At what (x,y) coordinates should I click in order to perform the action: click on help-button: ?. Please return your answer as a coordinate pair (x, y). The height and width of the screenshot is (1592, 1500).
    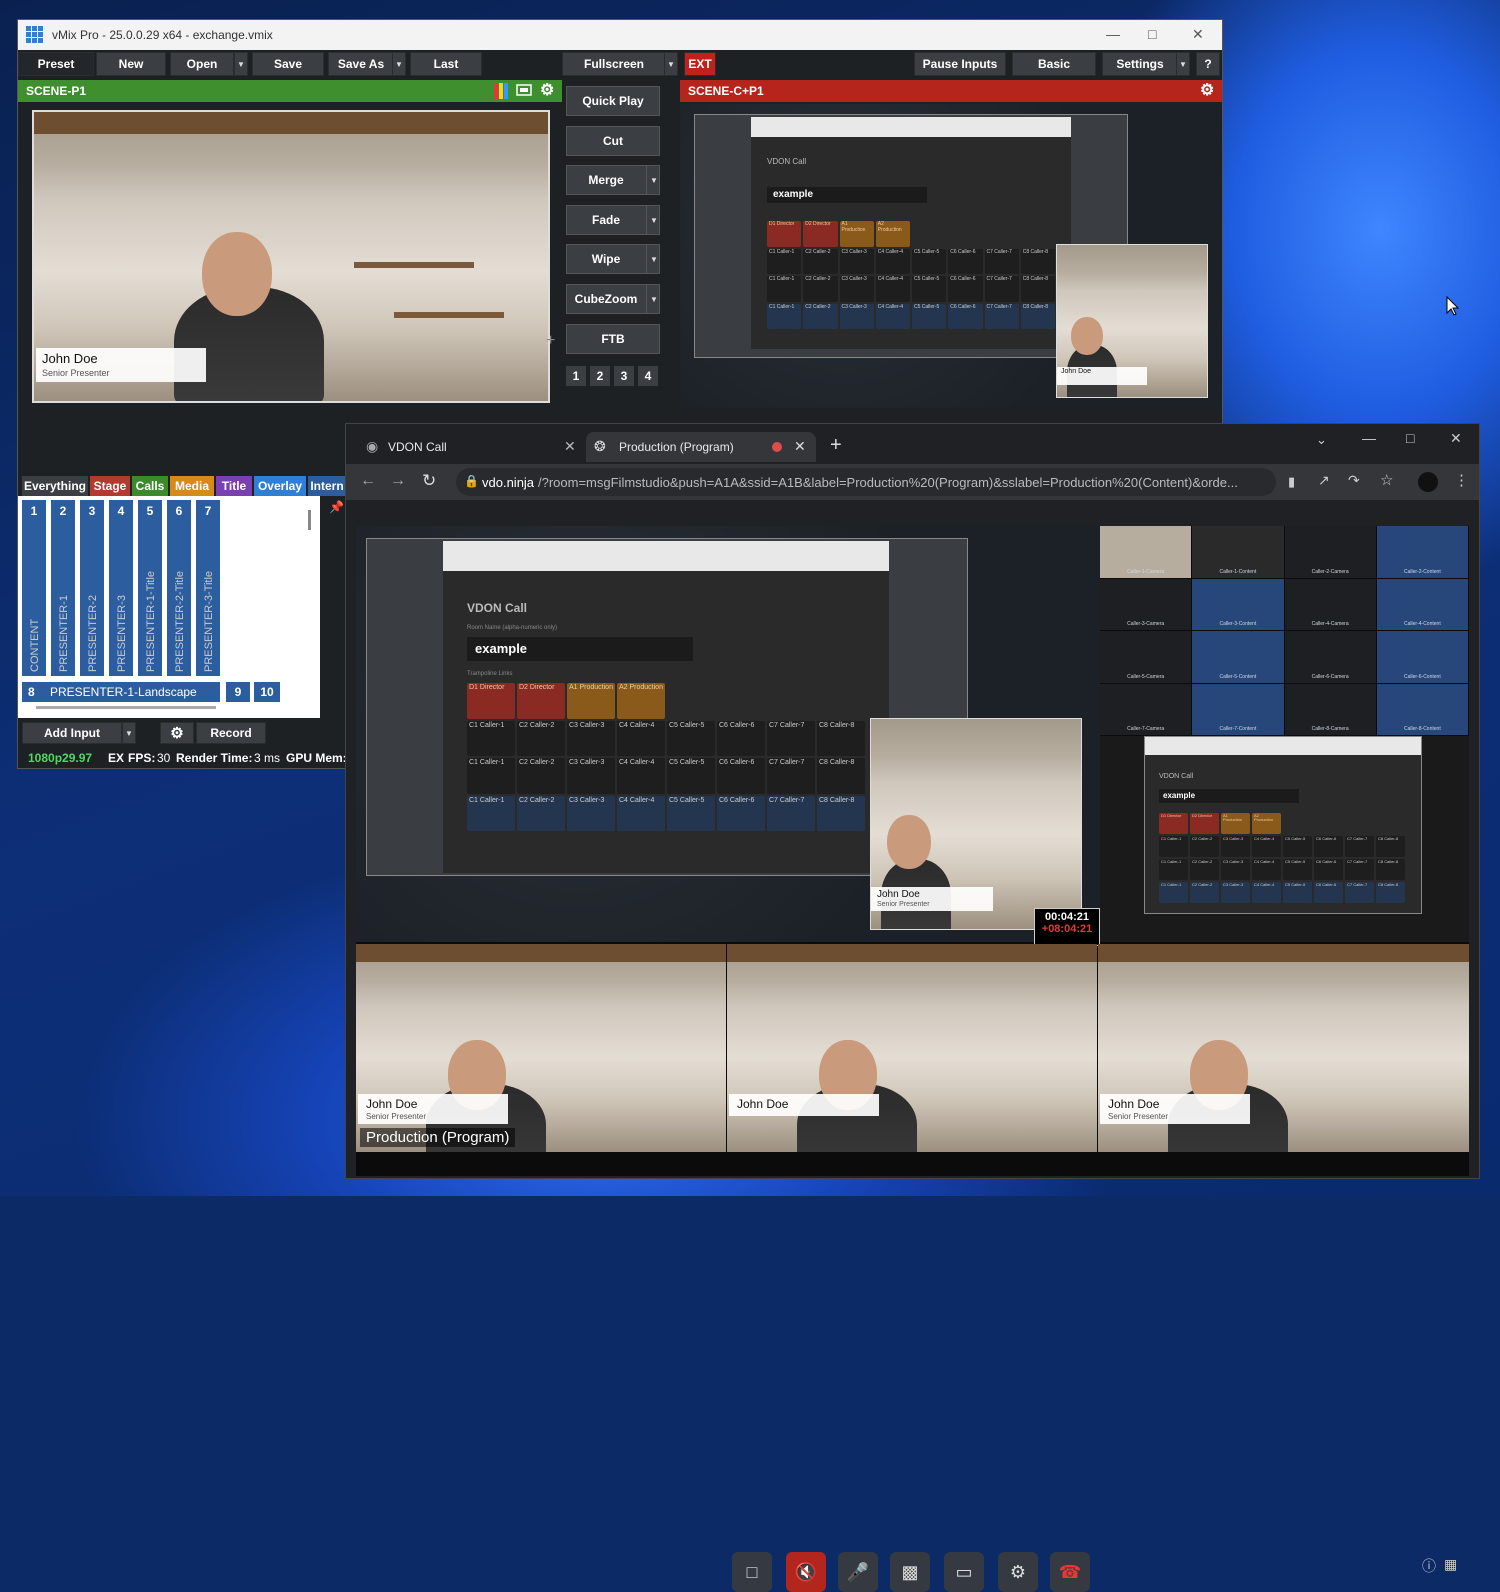
    Looking at the image, I should click on (1208, 64).